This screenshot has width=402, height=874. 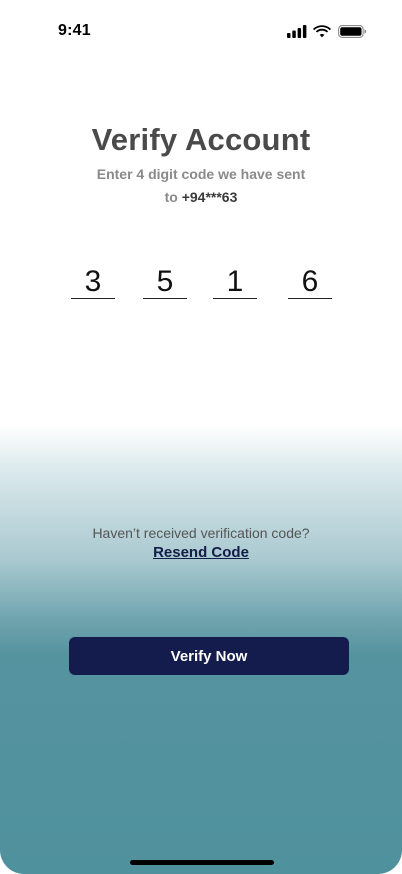 I want to click on code-digit-input-2: 5, so click(x=165, y=282).